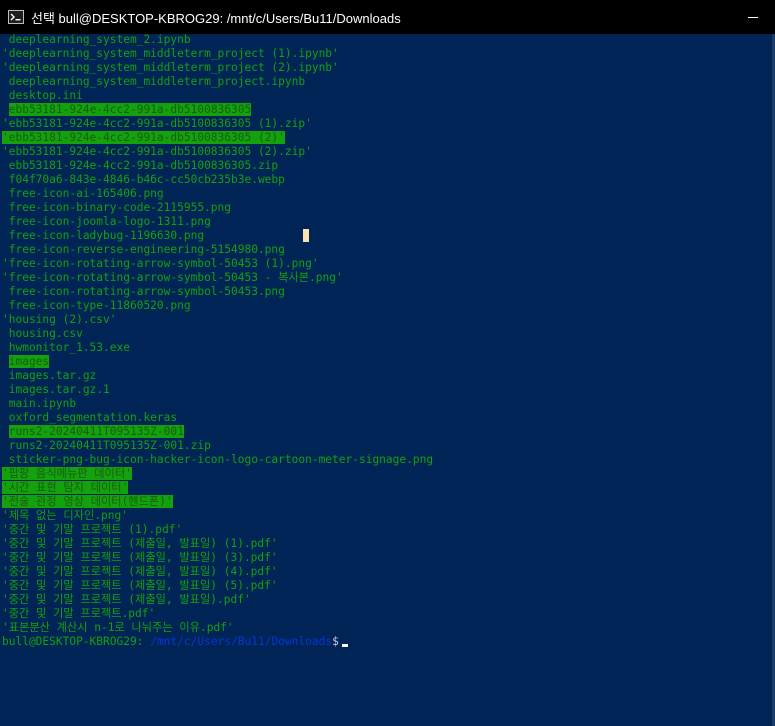 The image size is (775, 726). What do you see at coordinates (387, 110) in the screenshot?
I see `listing-line: ebb53181-924e-4cc2-991a-db5100836305` at bounding box center [387, 110].